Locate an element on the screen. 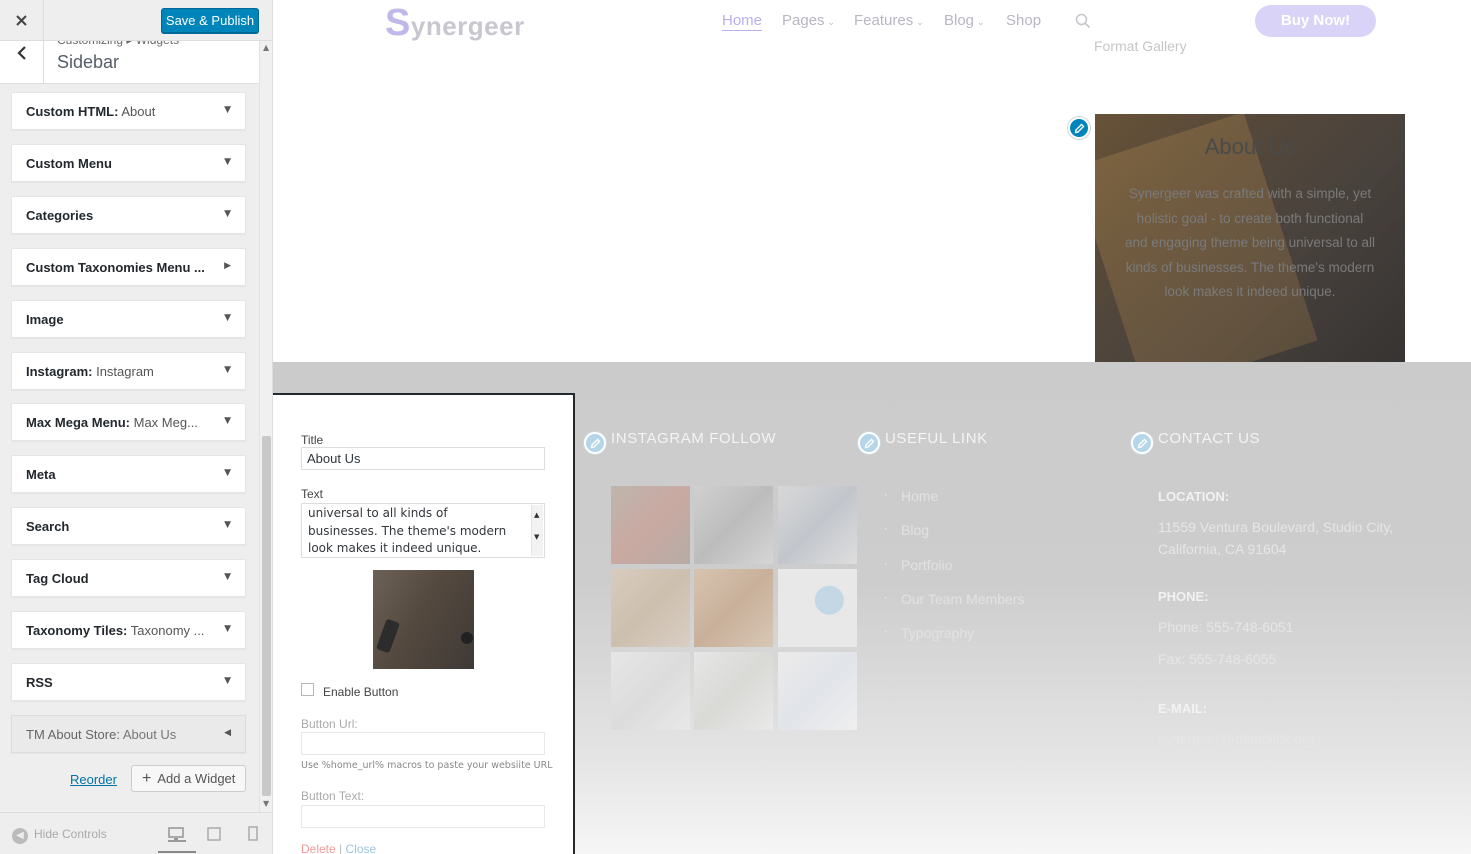 The image size is (1471, 854). widget-item: Meta ▼ is located at coordinates (128, 474).